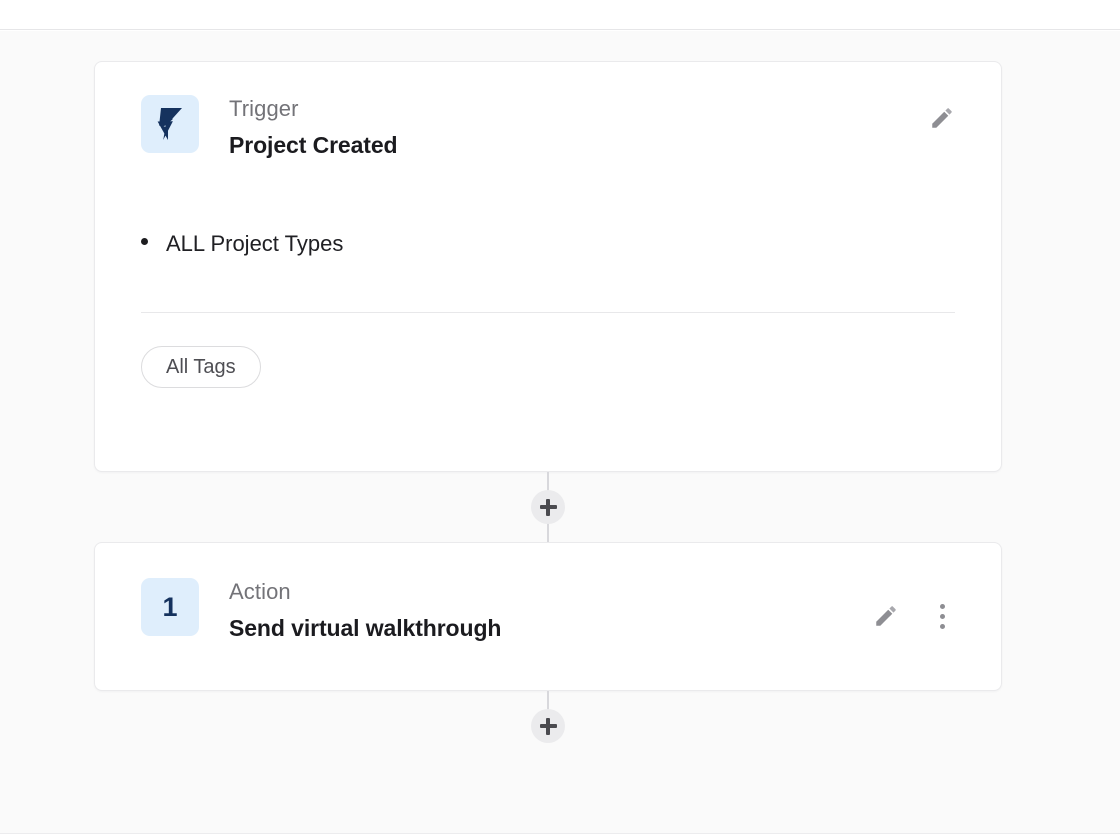  What do you see at coordinates (548, 610) in the screenshot?
I see `action-card-header: 1 Action Send virtual walkthrough` at bounding box center [548, 610].